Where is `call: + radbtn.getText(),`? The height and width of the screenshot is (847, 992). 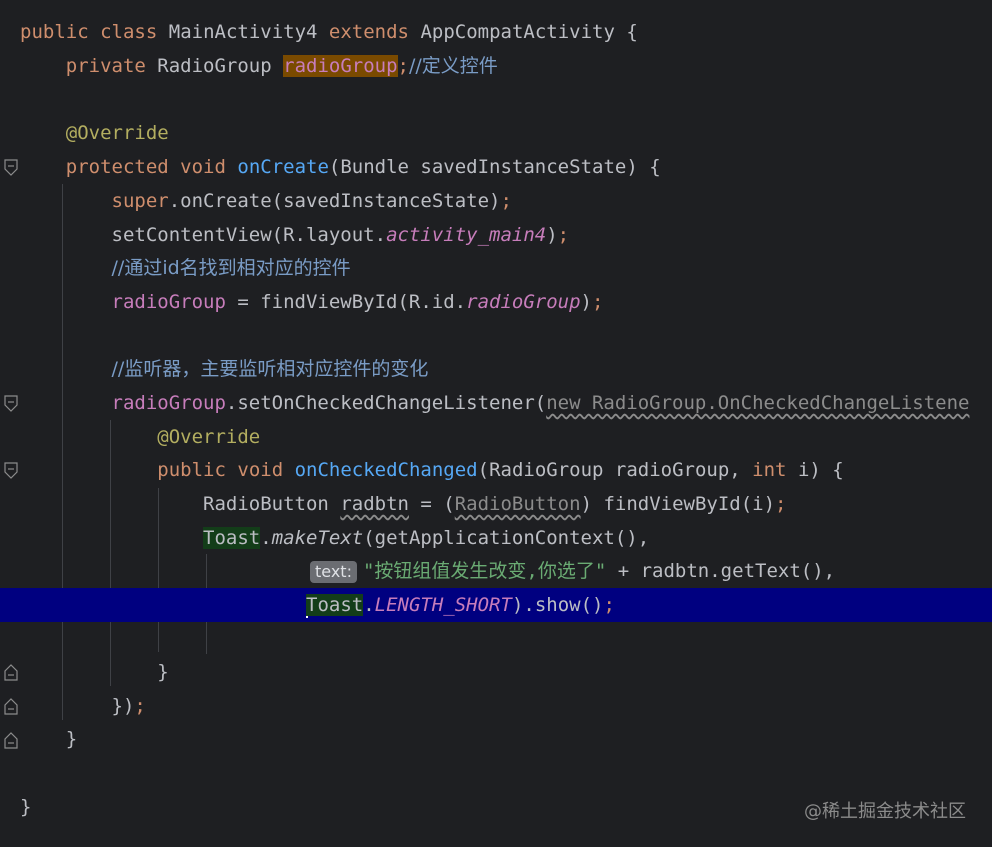
call: + radbtn.getText(), is located at coordinates (721, 571).